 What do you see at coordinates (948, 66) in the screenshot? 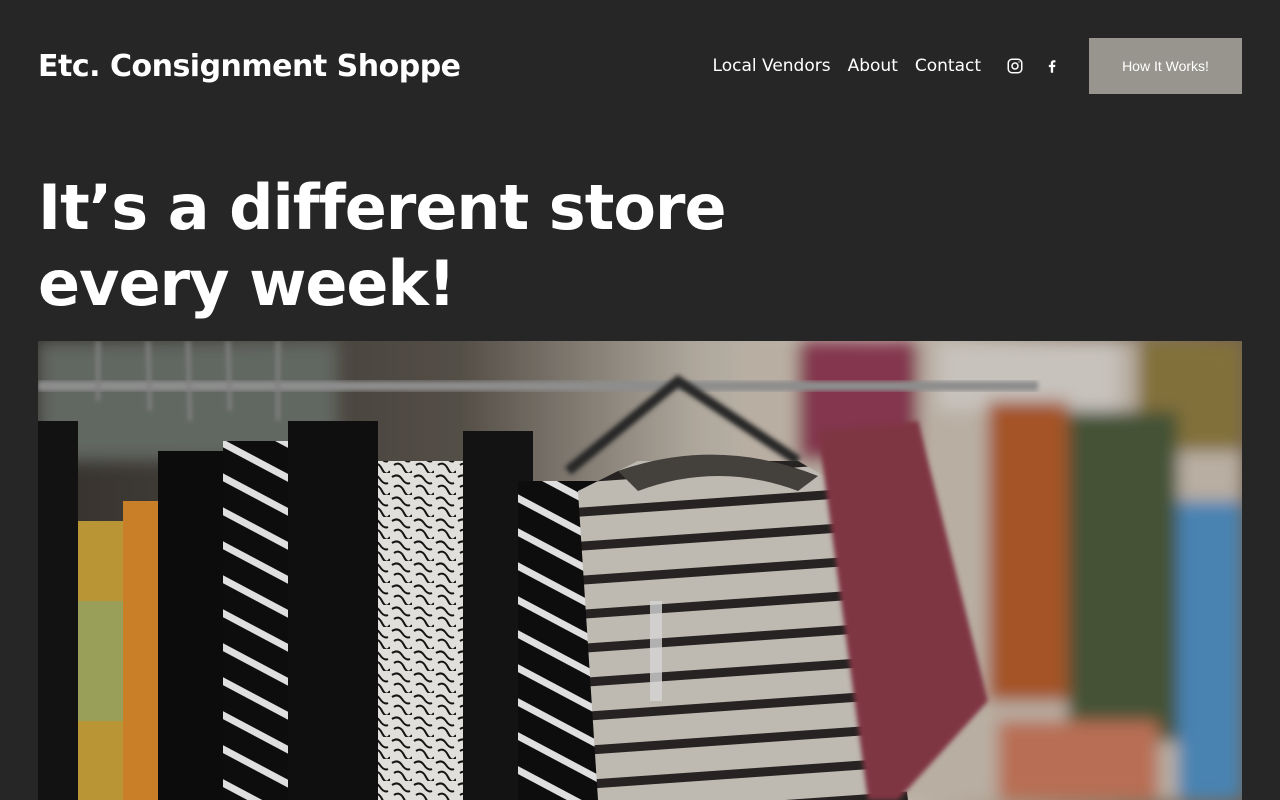
I see `nav-contact: Contact` at bounding box center [948, 66].